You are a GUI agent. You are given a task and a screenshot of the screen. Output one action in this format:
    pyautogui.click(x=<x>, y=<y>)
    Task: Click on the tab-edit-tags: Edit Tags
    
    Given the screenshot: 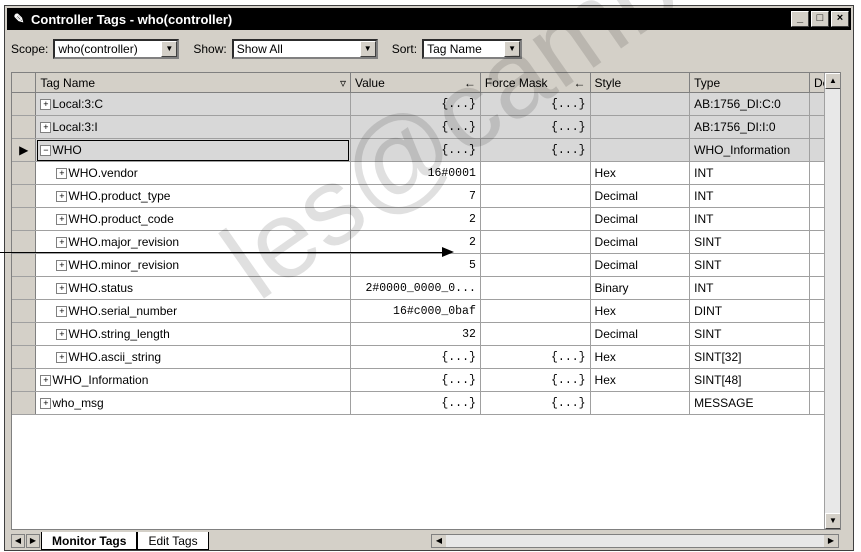 What is the action you would take?
    pyautogui.click(x=173, y=541)
    